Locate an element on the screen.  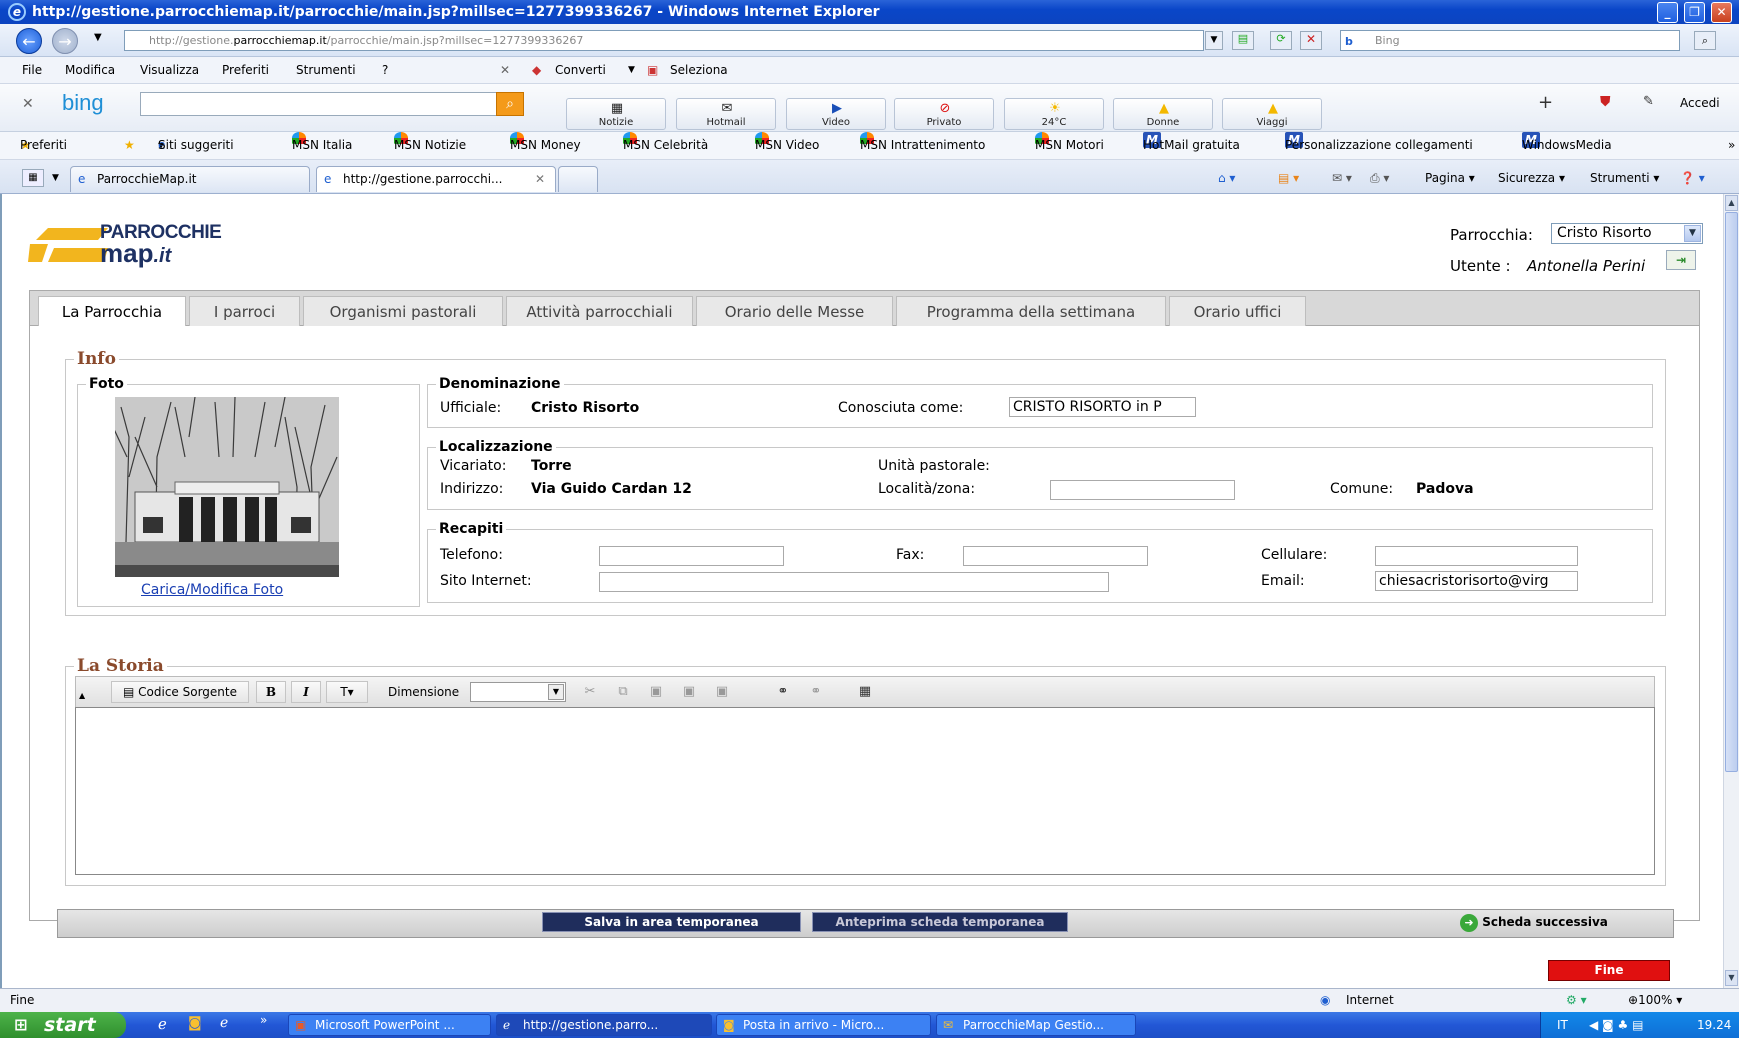
paste-word-icon: ▣ is located at coordinates (722, 692).